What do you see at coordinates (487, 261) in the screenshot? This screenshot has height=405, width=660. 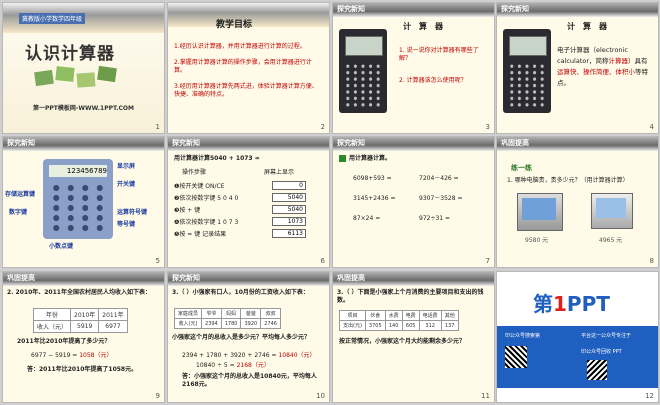 I see `slide-number: 7` at bounding box center [487, 261].